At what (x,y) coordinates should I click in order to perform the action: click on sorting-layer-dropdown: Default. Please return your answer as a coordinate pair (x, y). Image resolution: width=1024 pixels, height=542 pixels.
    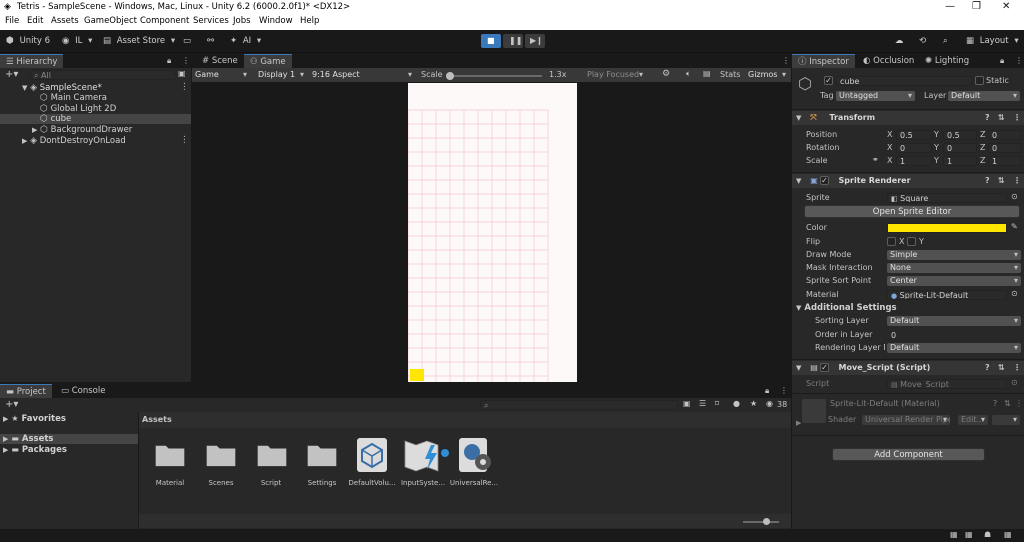
    Looking at the image, I should click on (954, 321).